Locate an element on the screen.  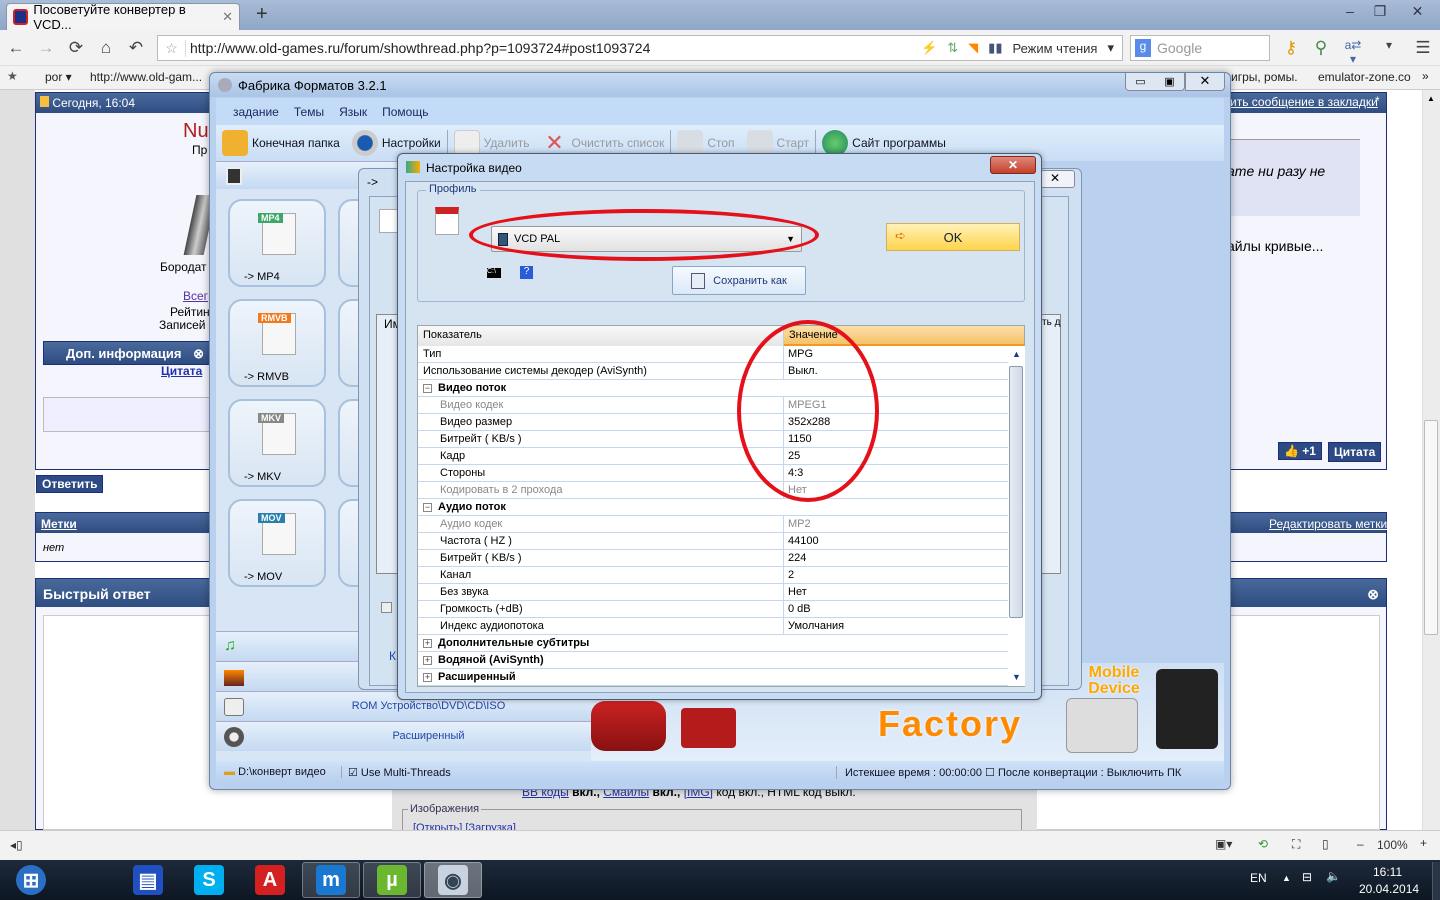
taskbar-acrobat-button: A is located at coordinates (270, 880).